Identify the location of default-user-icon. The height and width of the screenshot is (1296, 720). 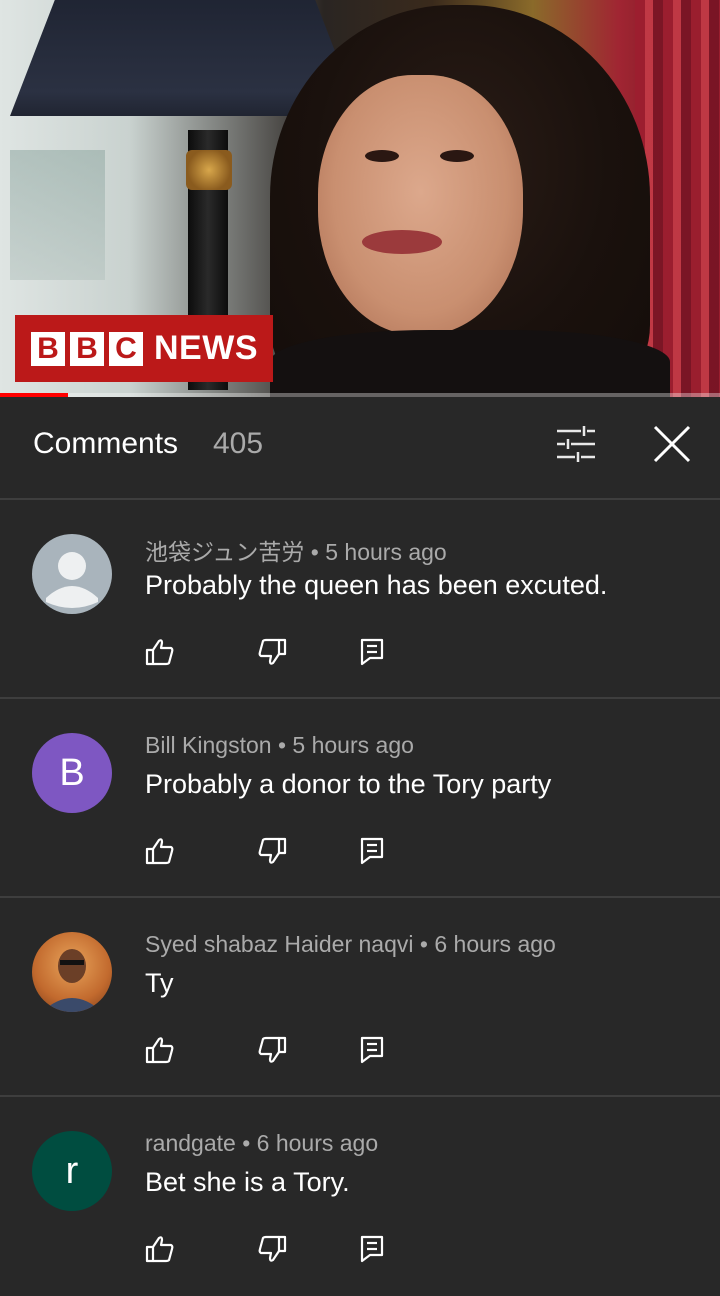
(72, 580).